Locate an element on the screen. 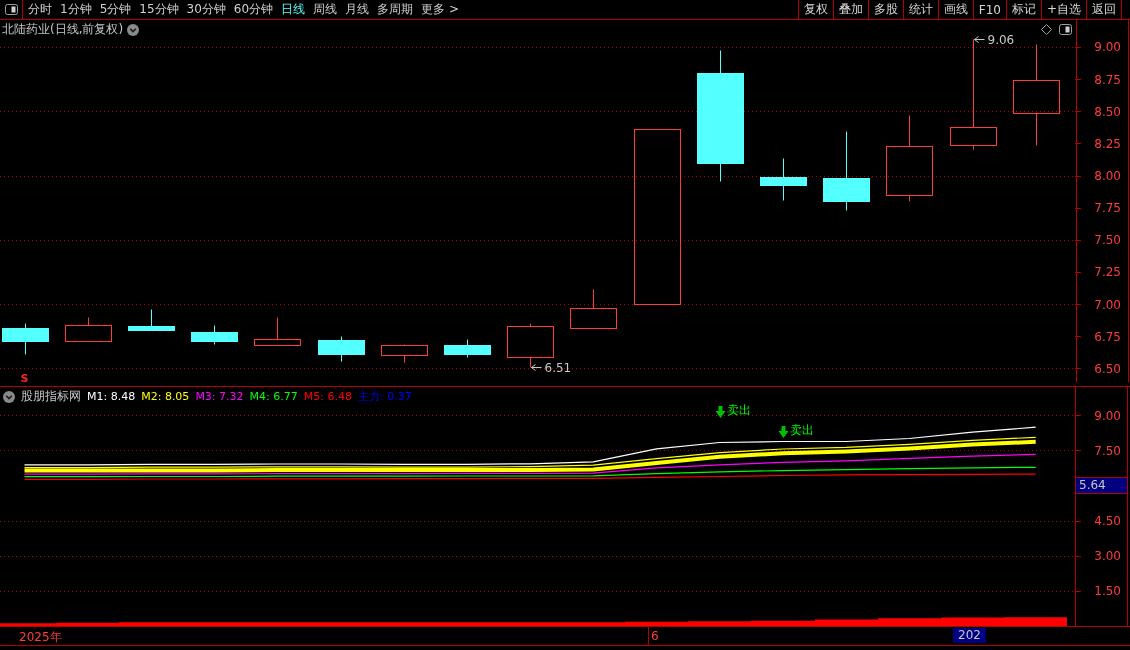 This screenshot has width=1130, height=650. axis-label: 8.75 is located at coordinates (1107, 79).